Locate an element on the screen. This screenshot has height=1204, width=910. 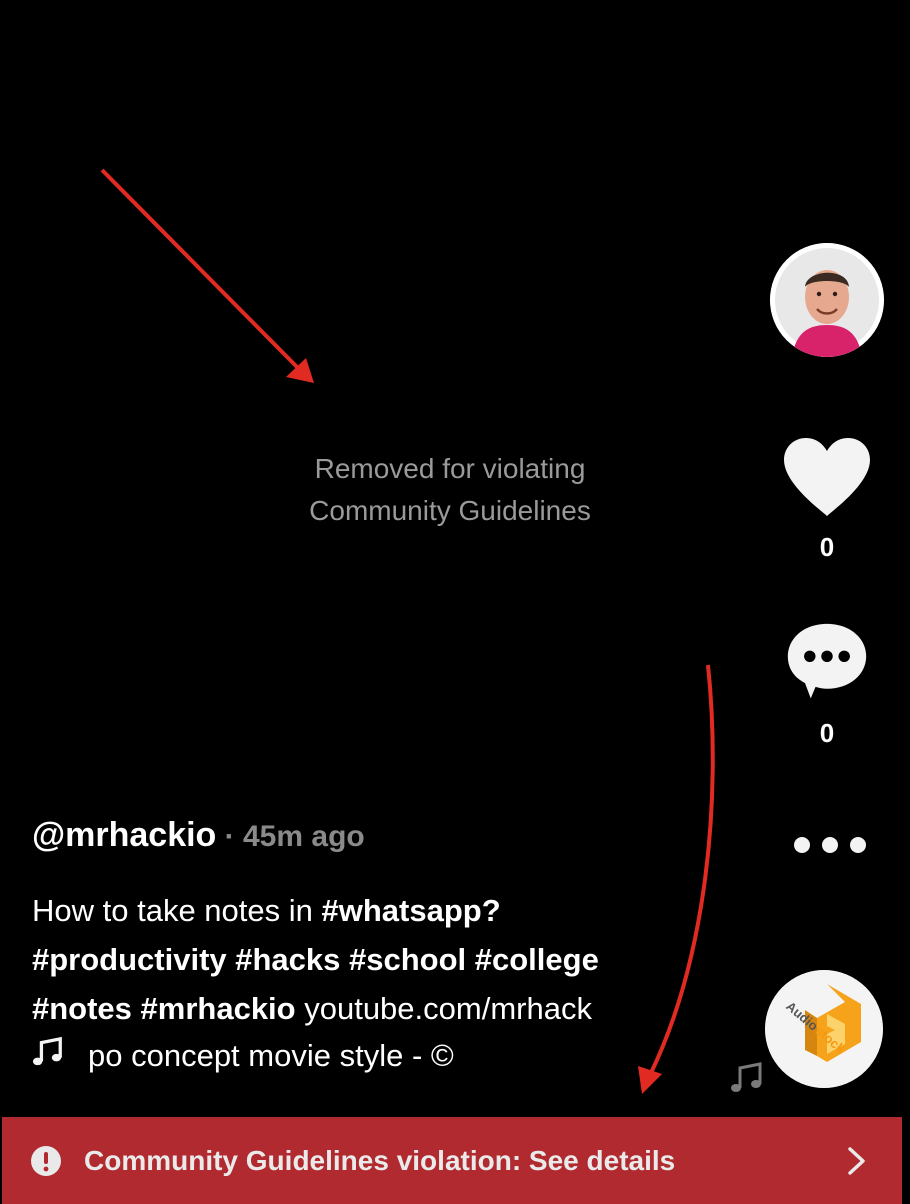
removed-message-line1: Removed for violating is located at coordinates (450, 468).